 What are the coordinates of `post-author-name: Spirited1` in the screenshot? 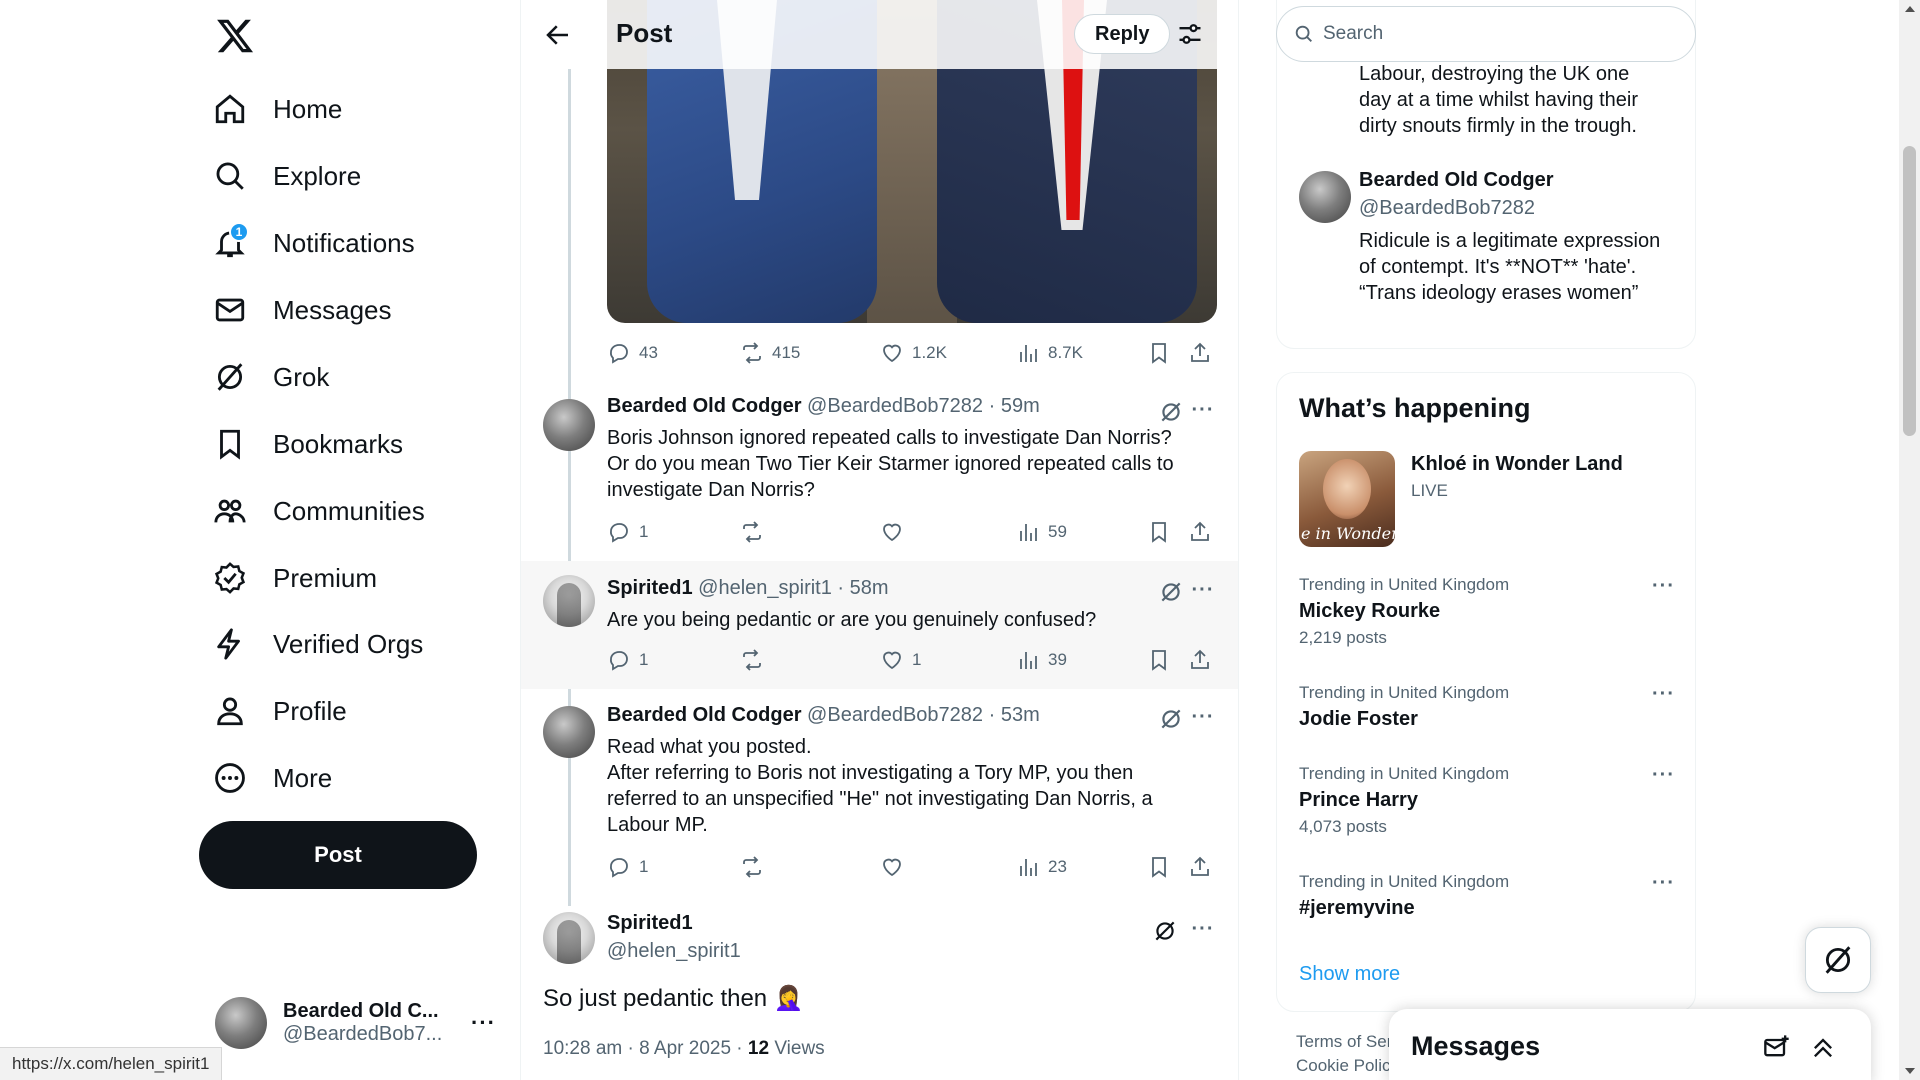 It's located at (650, 923).